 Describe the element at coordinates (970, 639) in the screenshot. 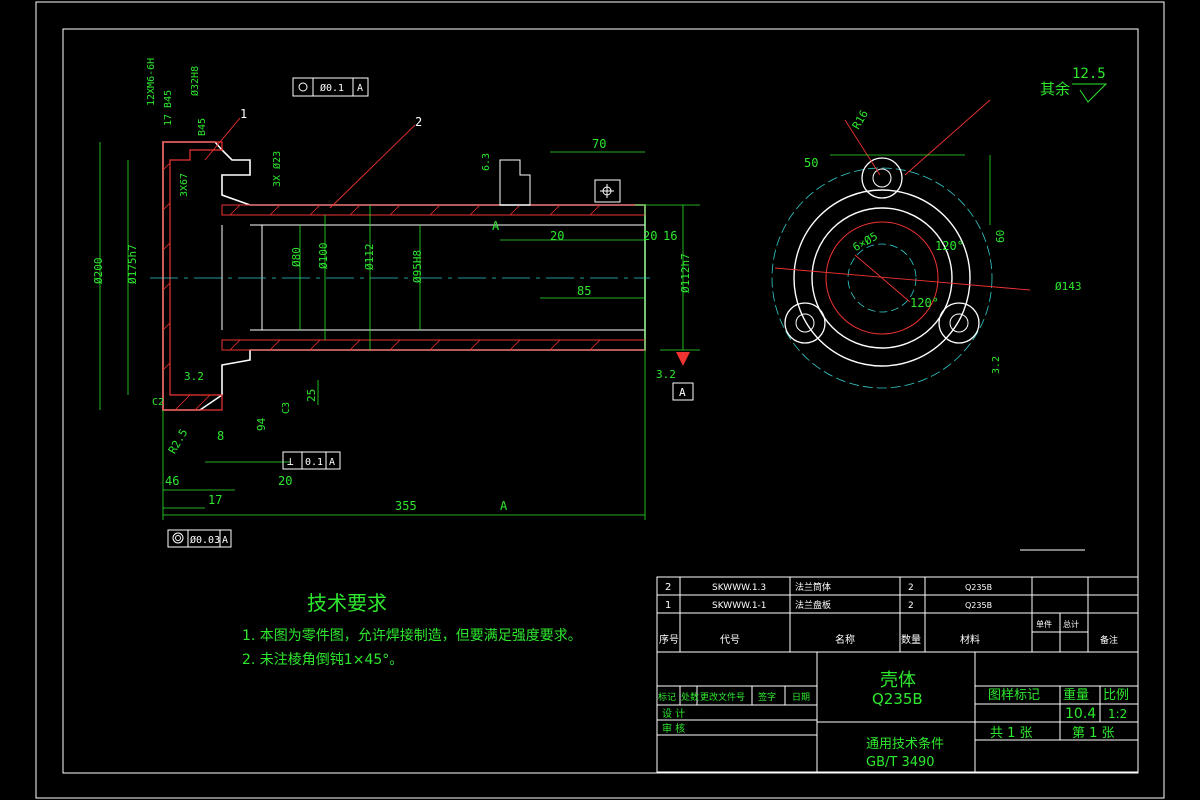

I see `bom-h-mat: 材料` at that location.